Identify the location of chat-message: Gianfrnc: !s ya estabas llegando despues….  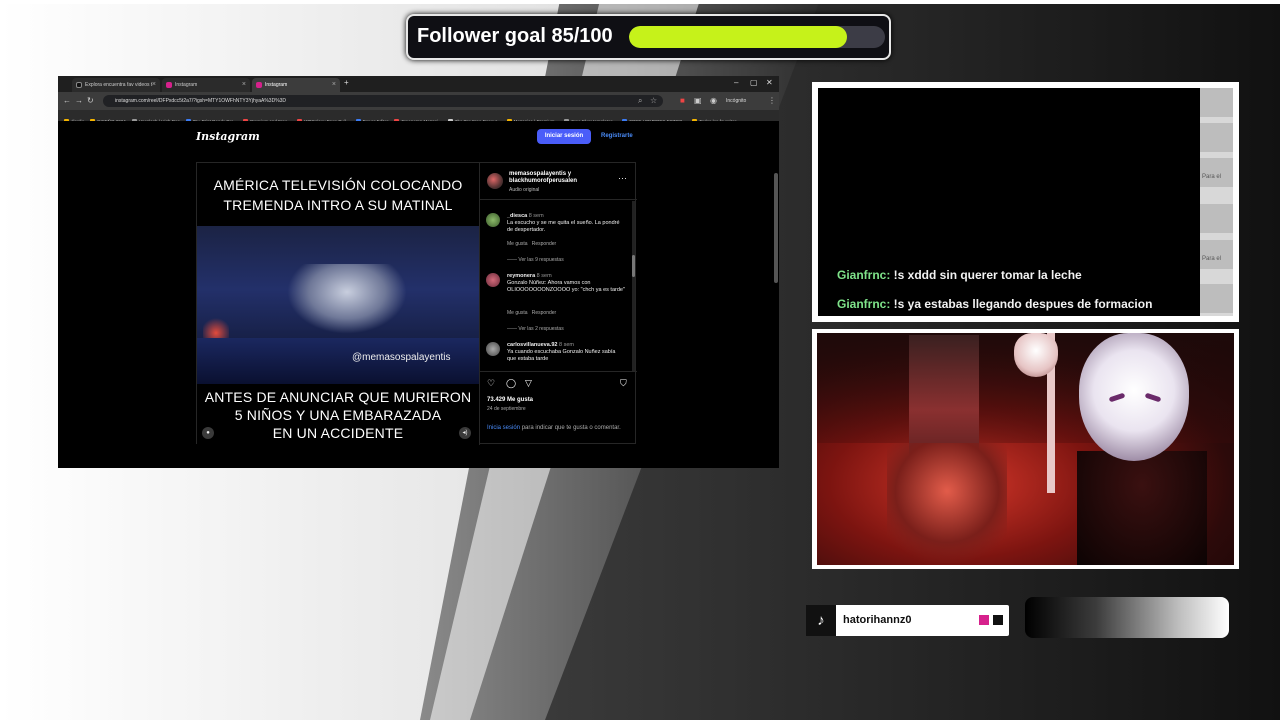
(994, 304).